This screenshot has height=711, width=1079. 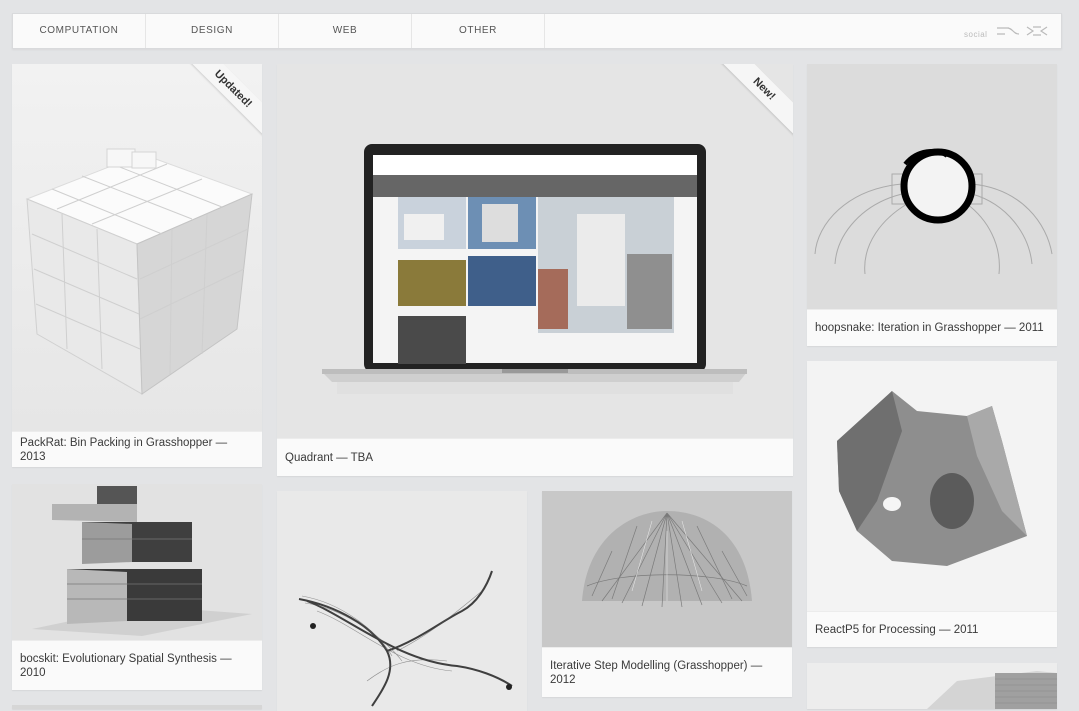 I want to click on social-label: social, so click(x=976, y=34).